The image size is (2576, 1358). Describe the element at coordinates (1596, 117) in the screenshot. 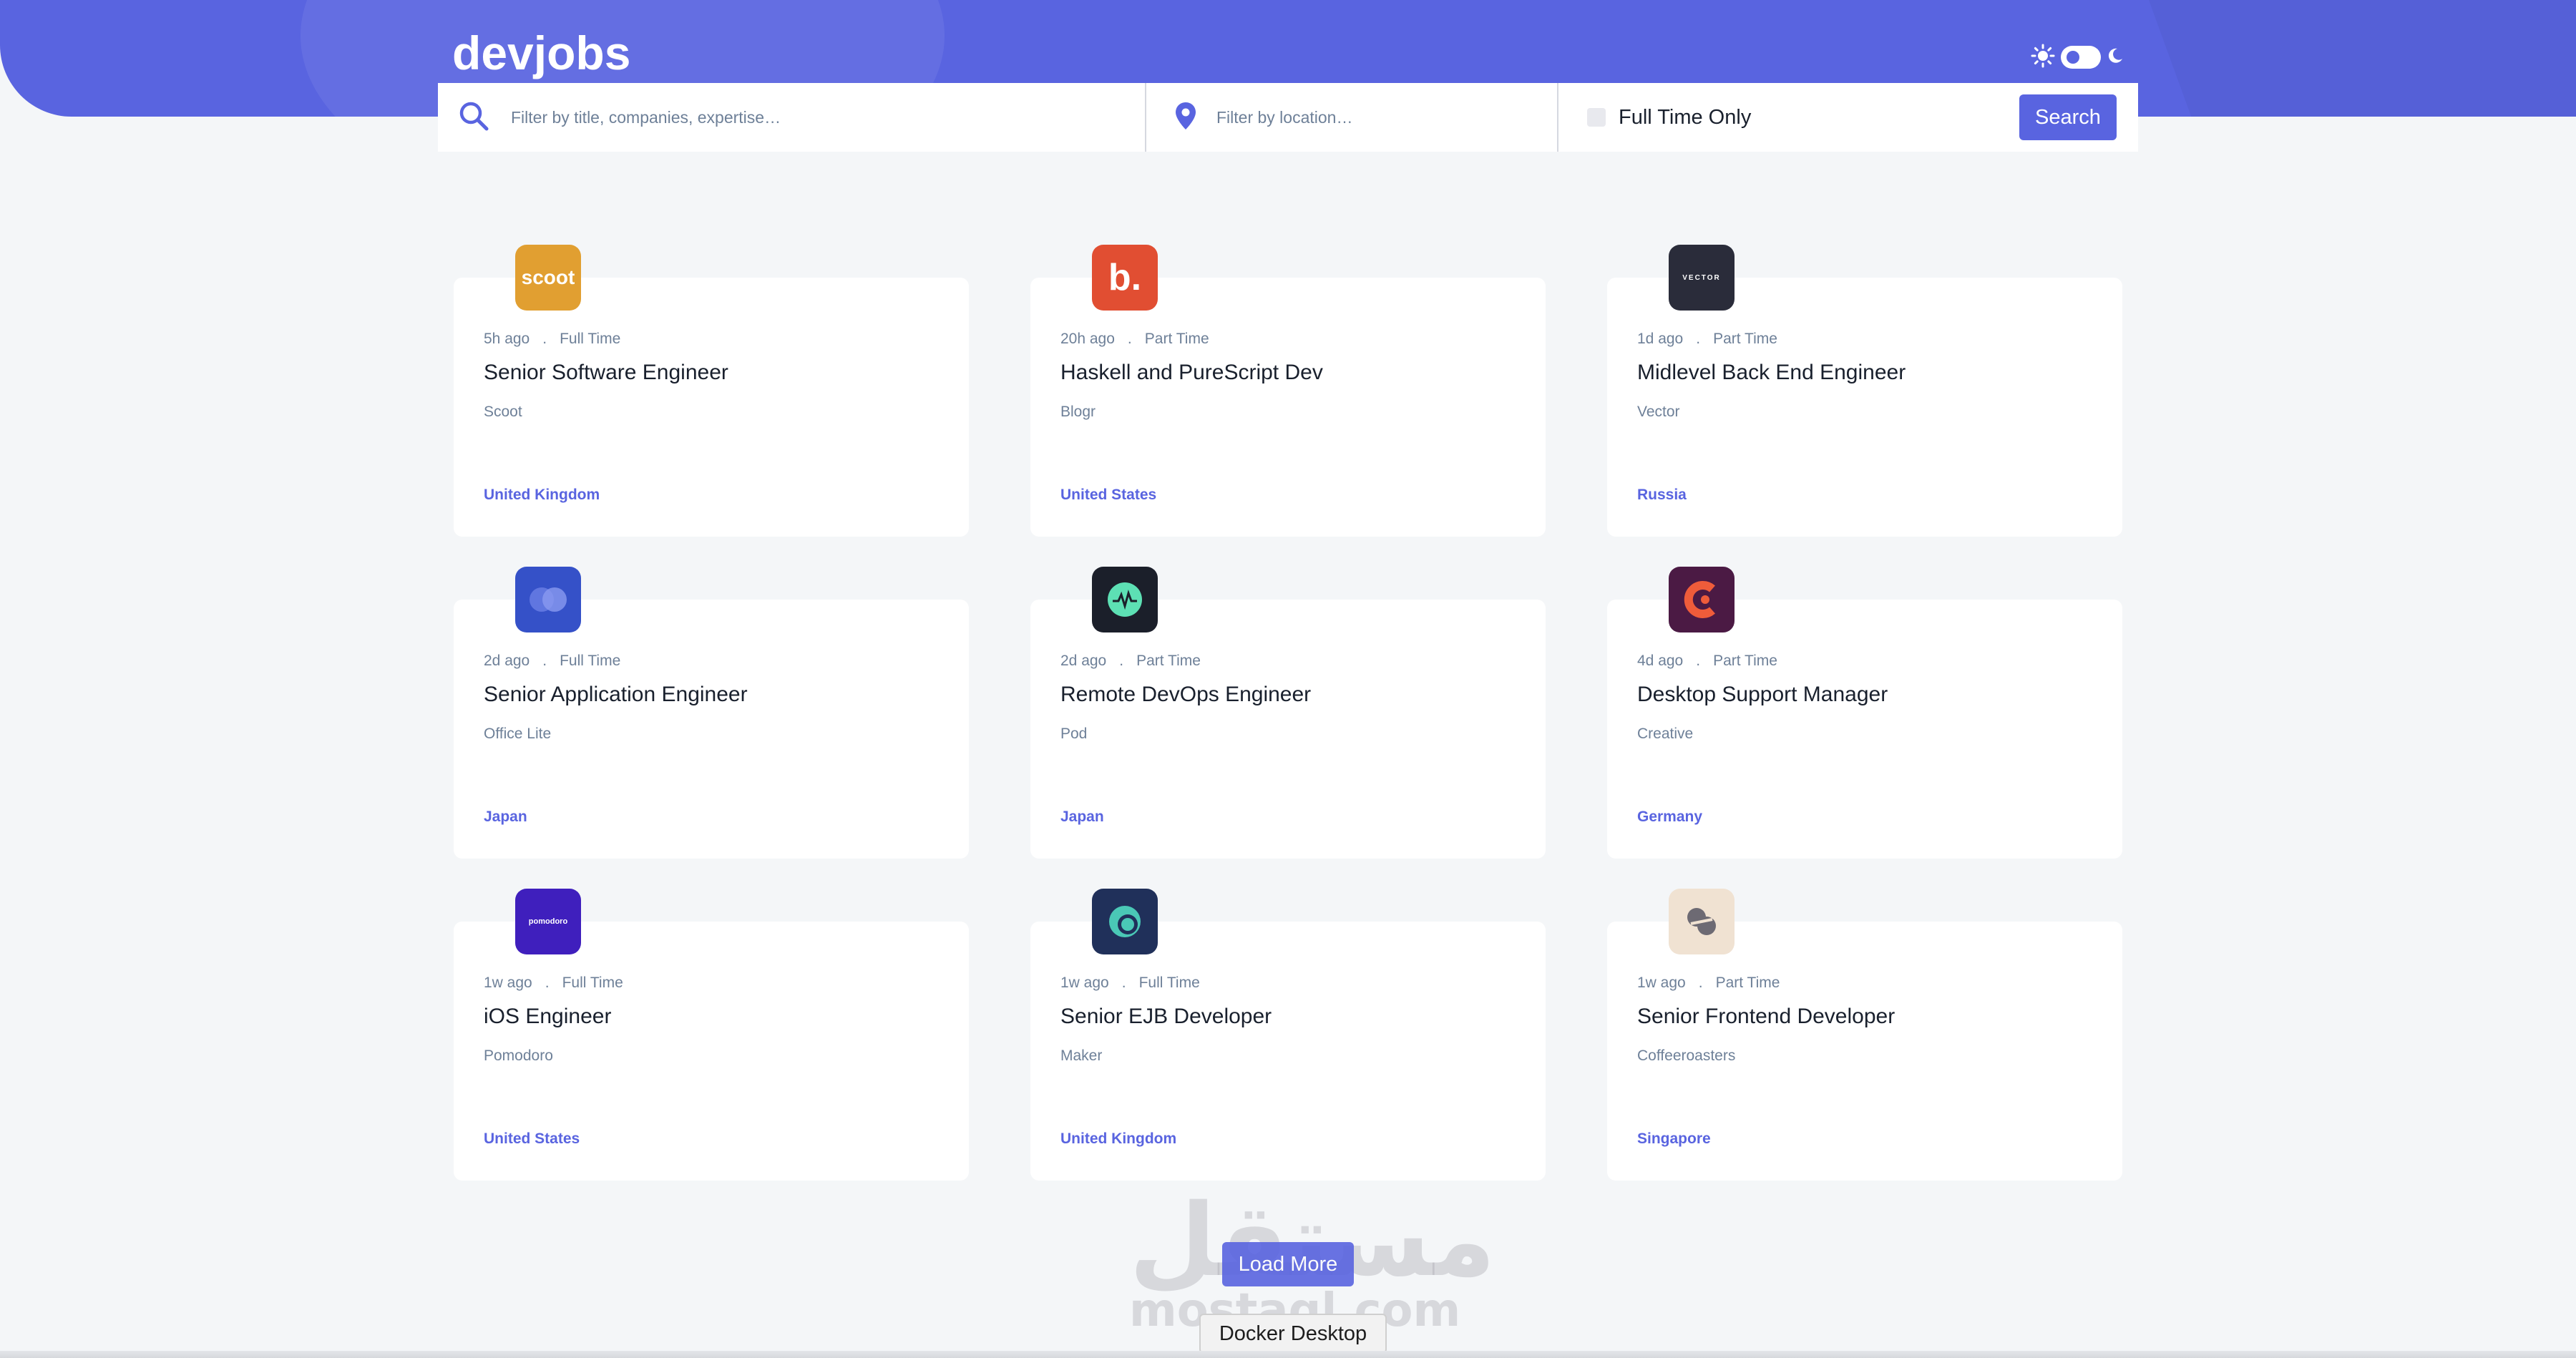

I see `full-time-checkbox` at that location.